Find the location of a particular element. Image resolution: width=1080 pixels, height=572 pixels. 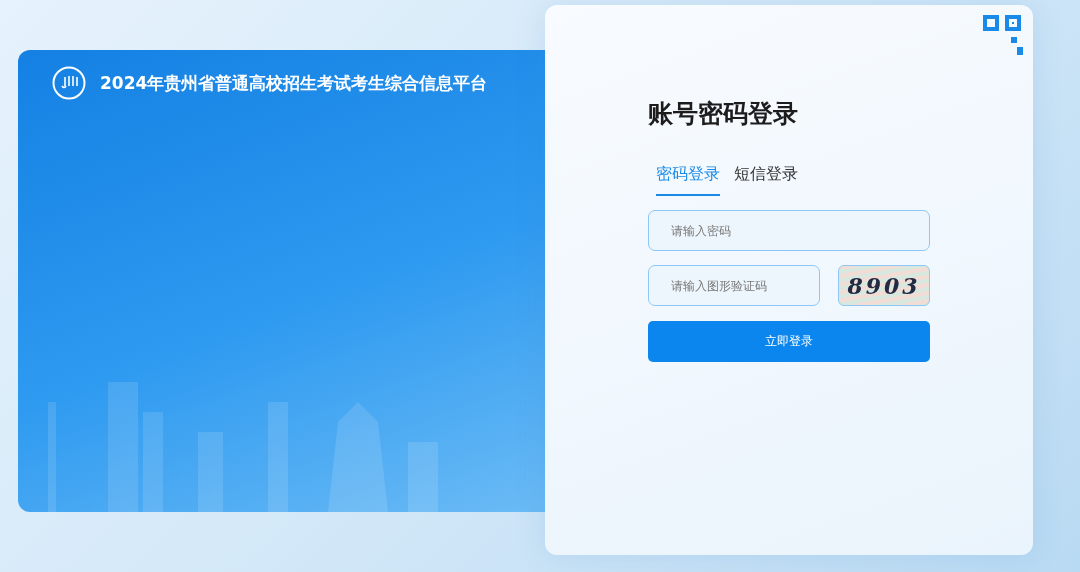

qr-code-icon is located at coordinates (1003, 35).